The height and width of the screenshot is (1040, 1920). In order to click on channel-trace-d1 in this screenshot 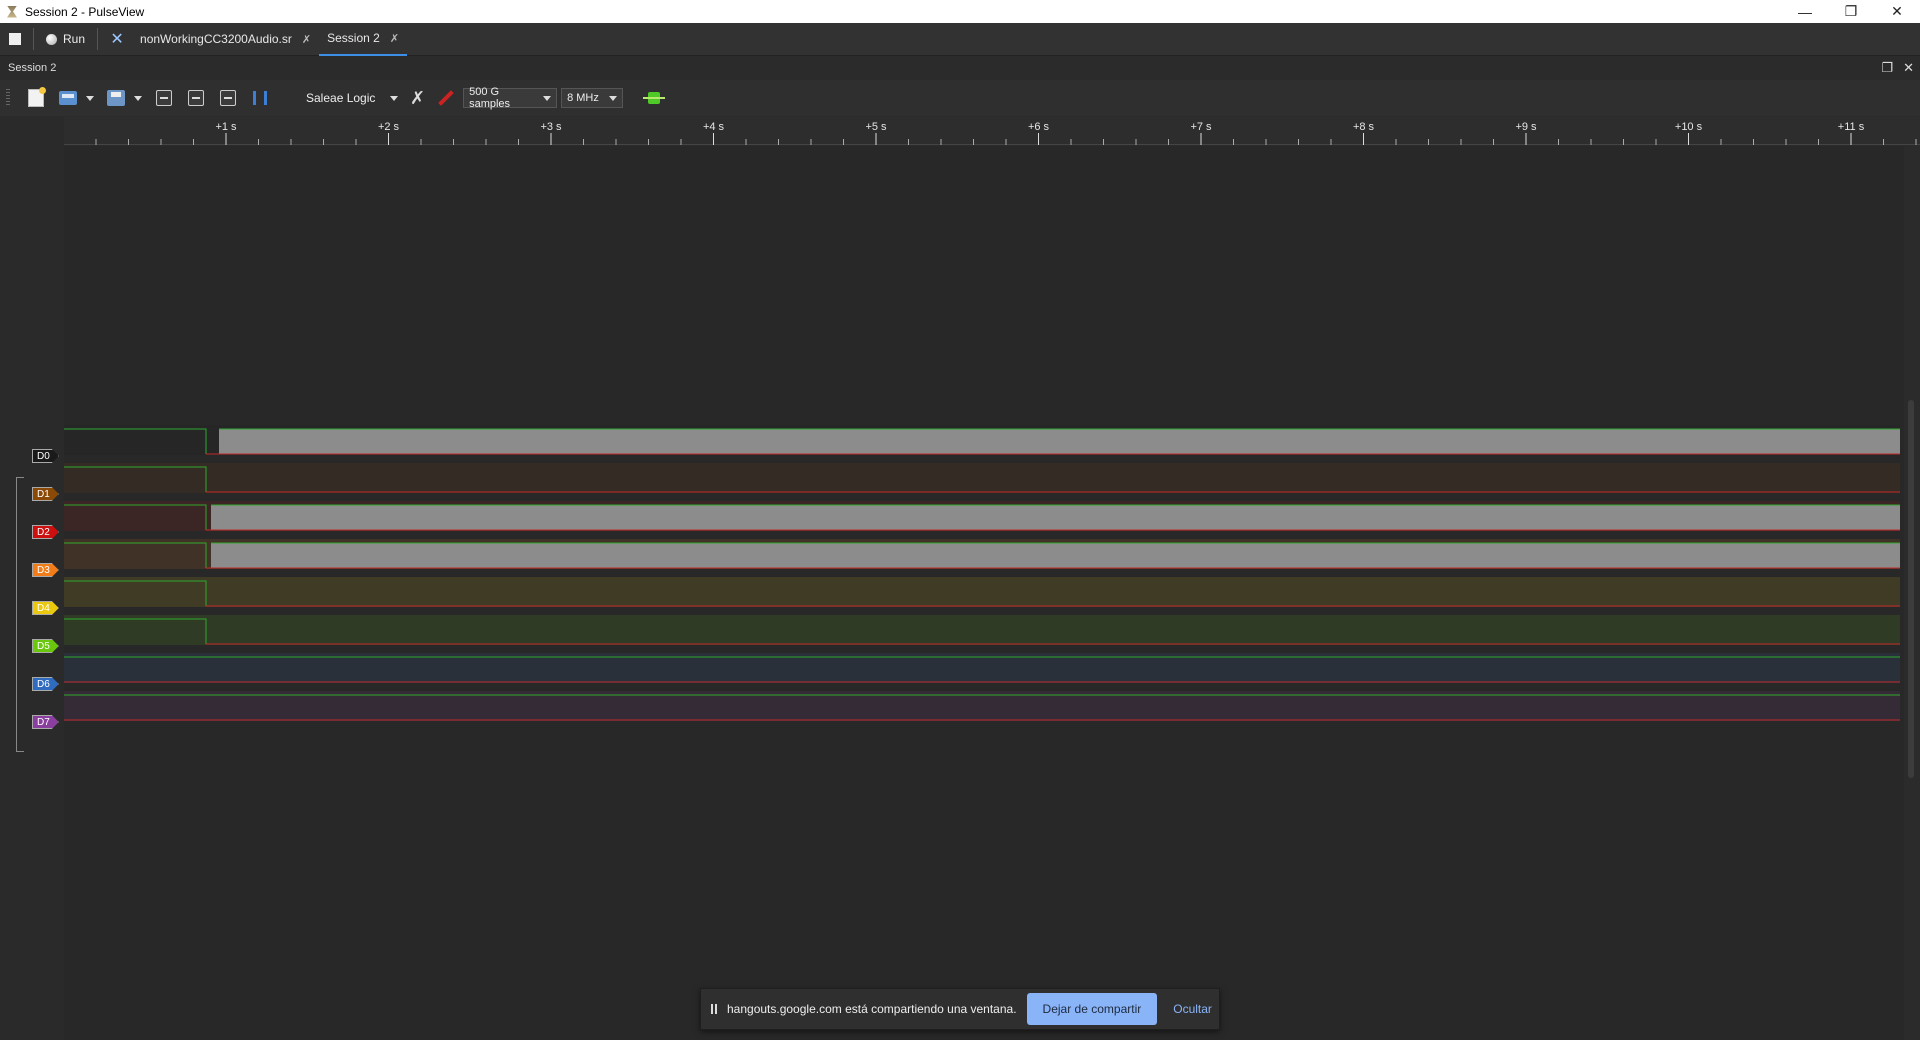, I will do `click(982, 478)`.